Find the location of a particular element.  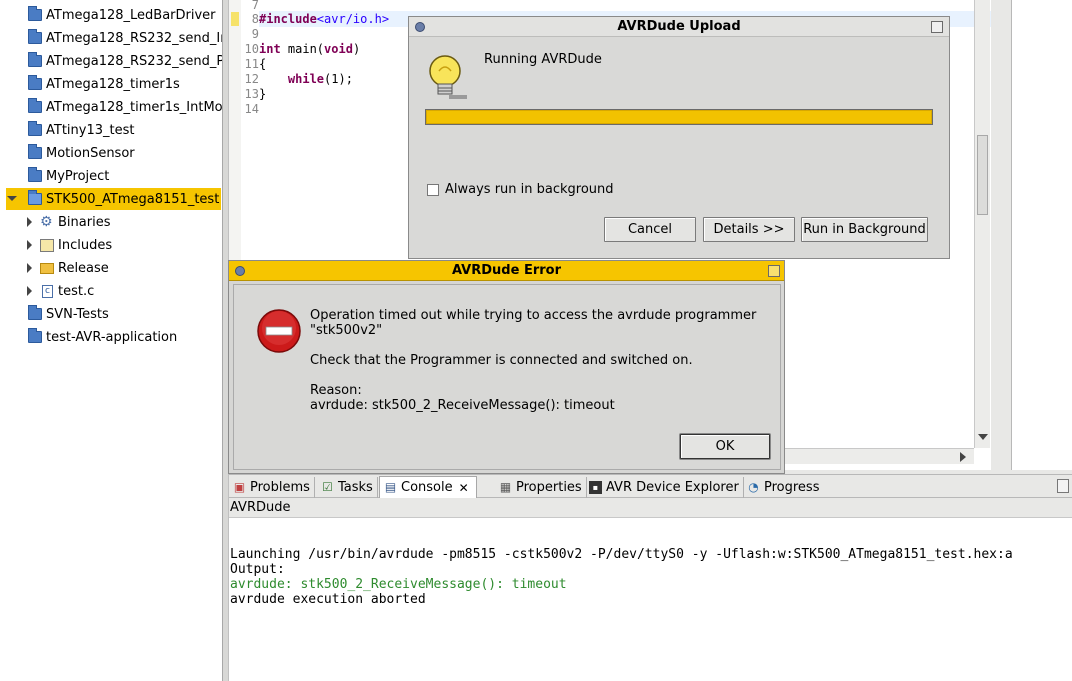

tree-item-project: ATmega128_RS232_send_In is located at coordinates (111, 38).